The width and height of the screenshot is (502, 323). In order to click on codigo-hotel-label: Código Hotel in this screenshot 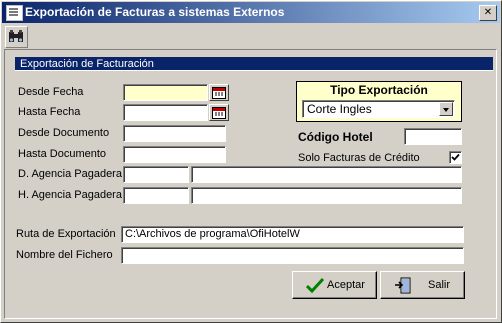, I will do `click(335, 137)`.